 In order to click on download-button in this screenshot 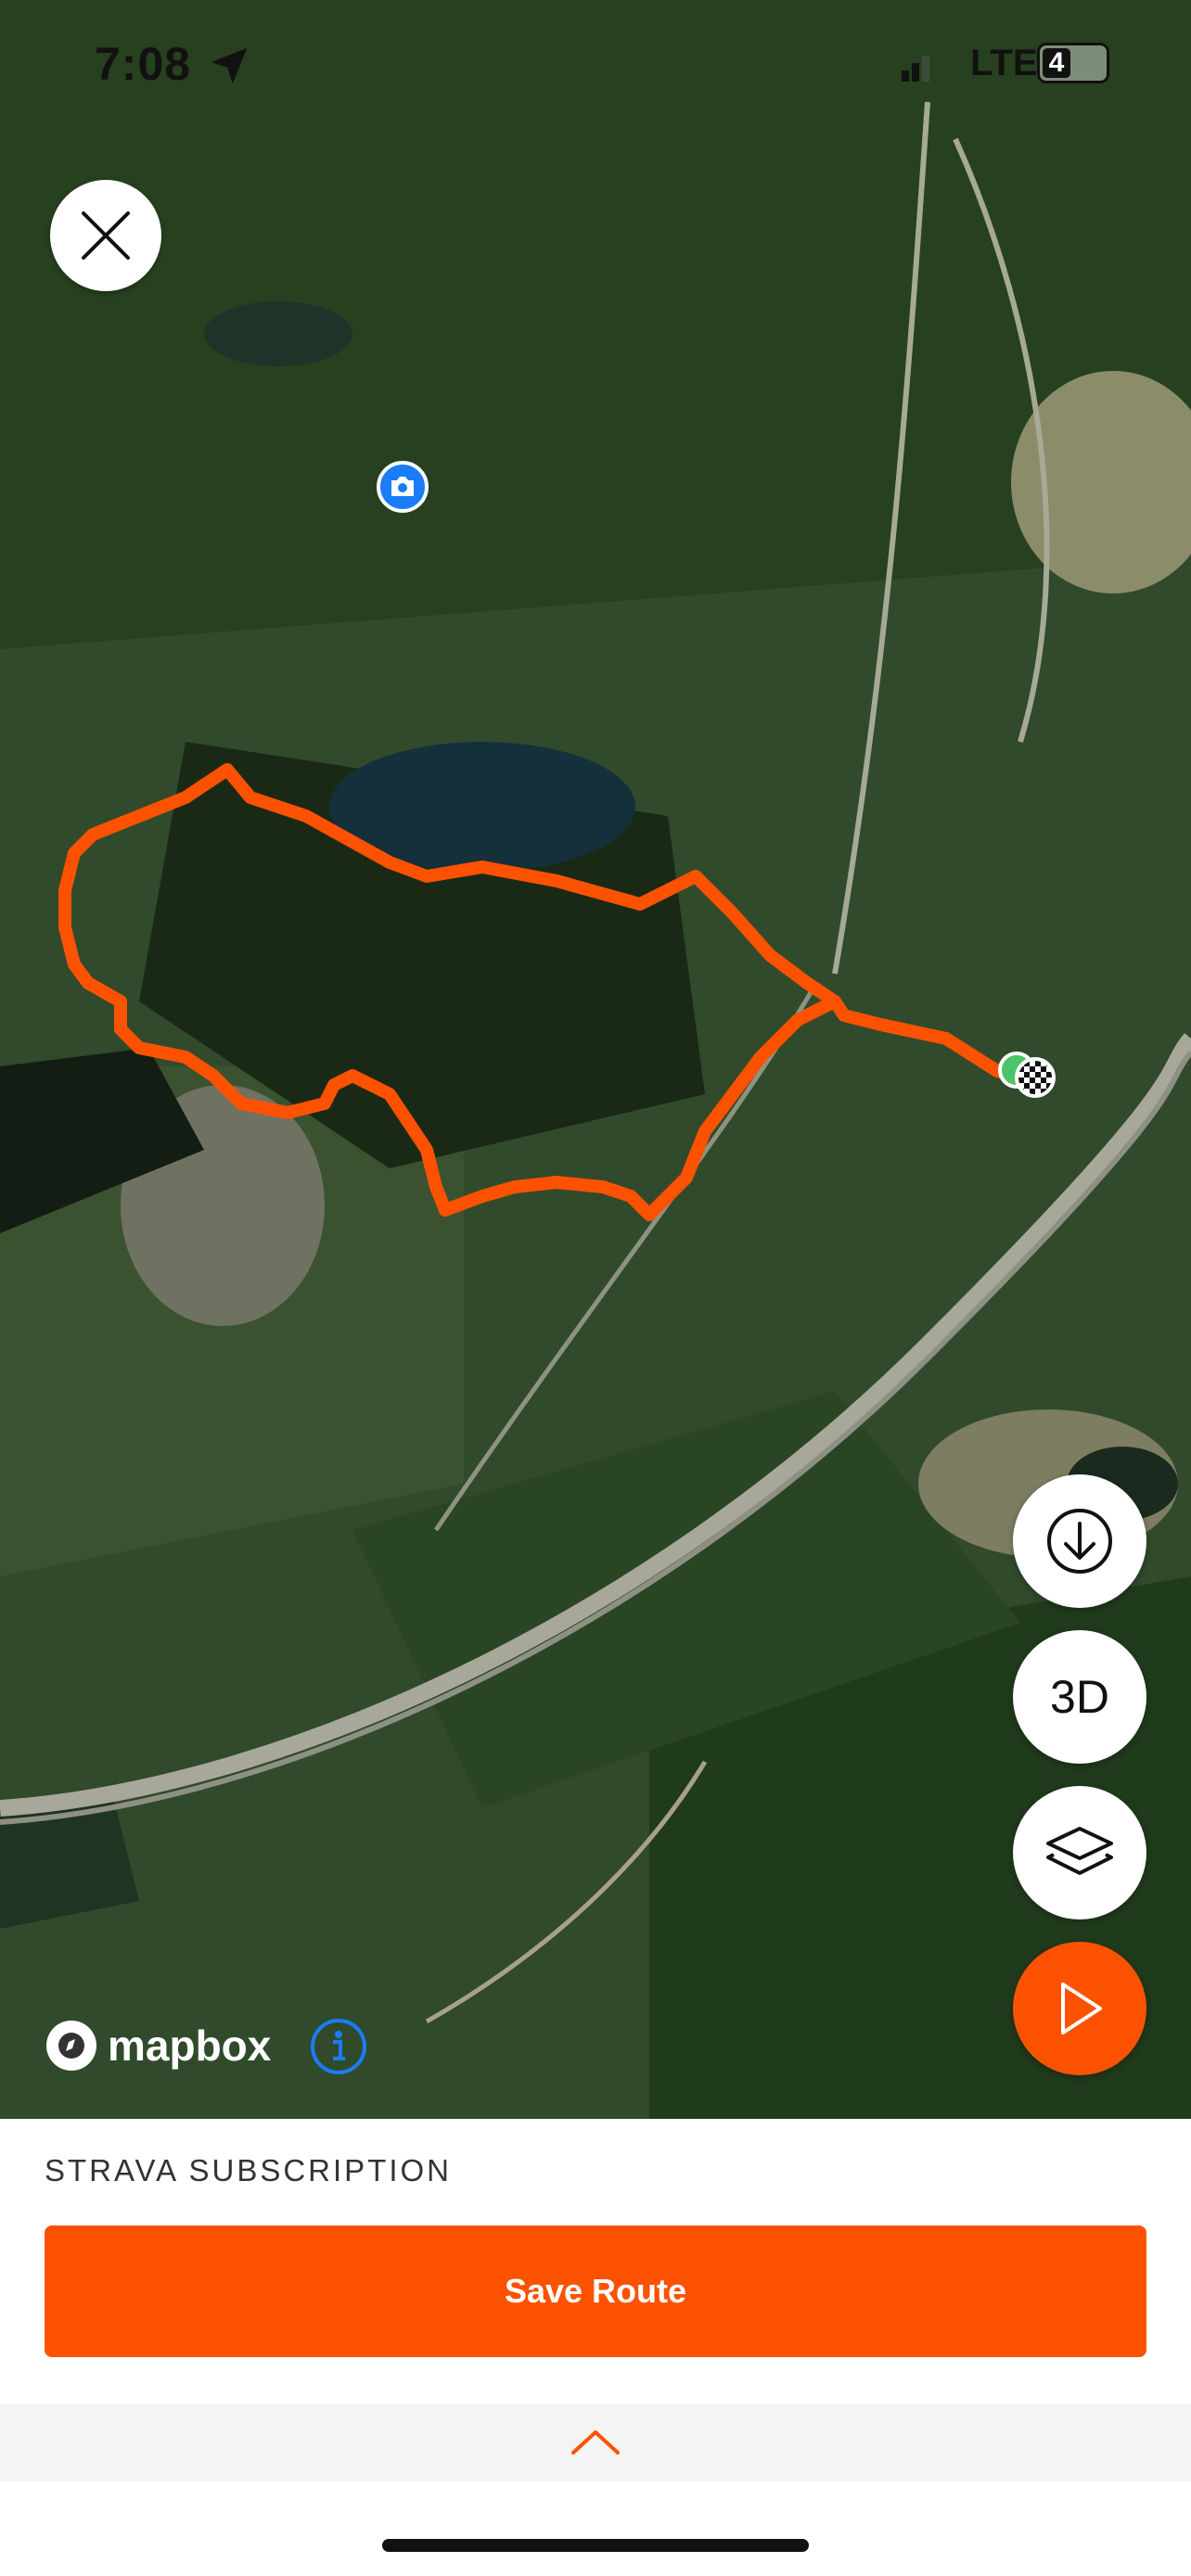, I will do `click(1079, 1541)`.